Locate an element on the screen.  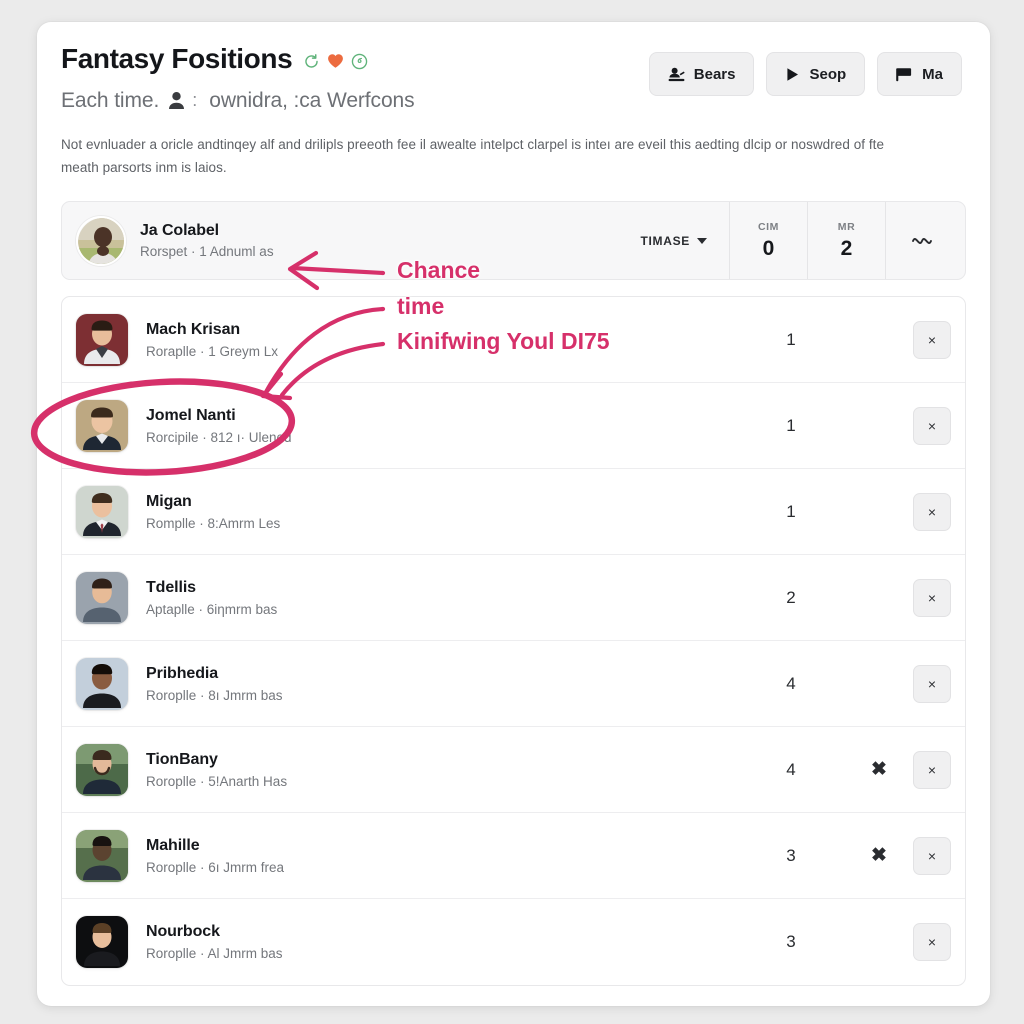
table-row: Migan Romplle · 8:Amrm Les 1 × is located at coordinates (513, 512).